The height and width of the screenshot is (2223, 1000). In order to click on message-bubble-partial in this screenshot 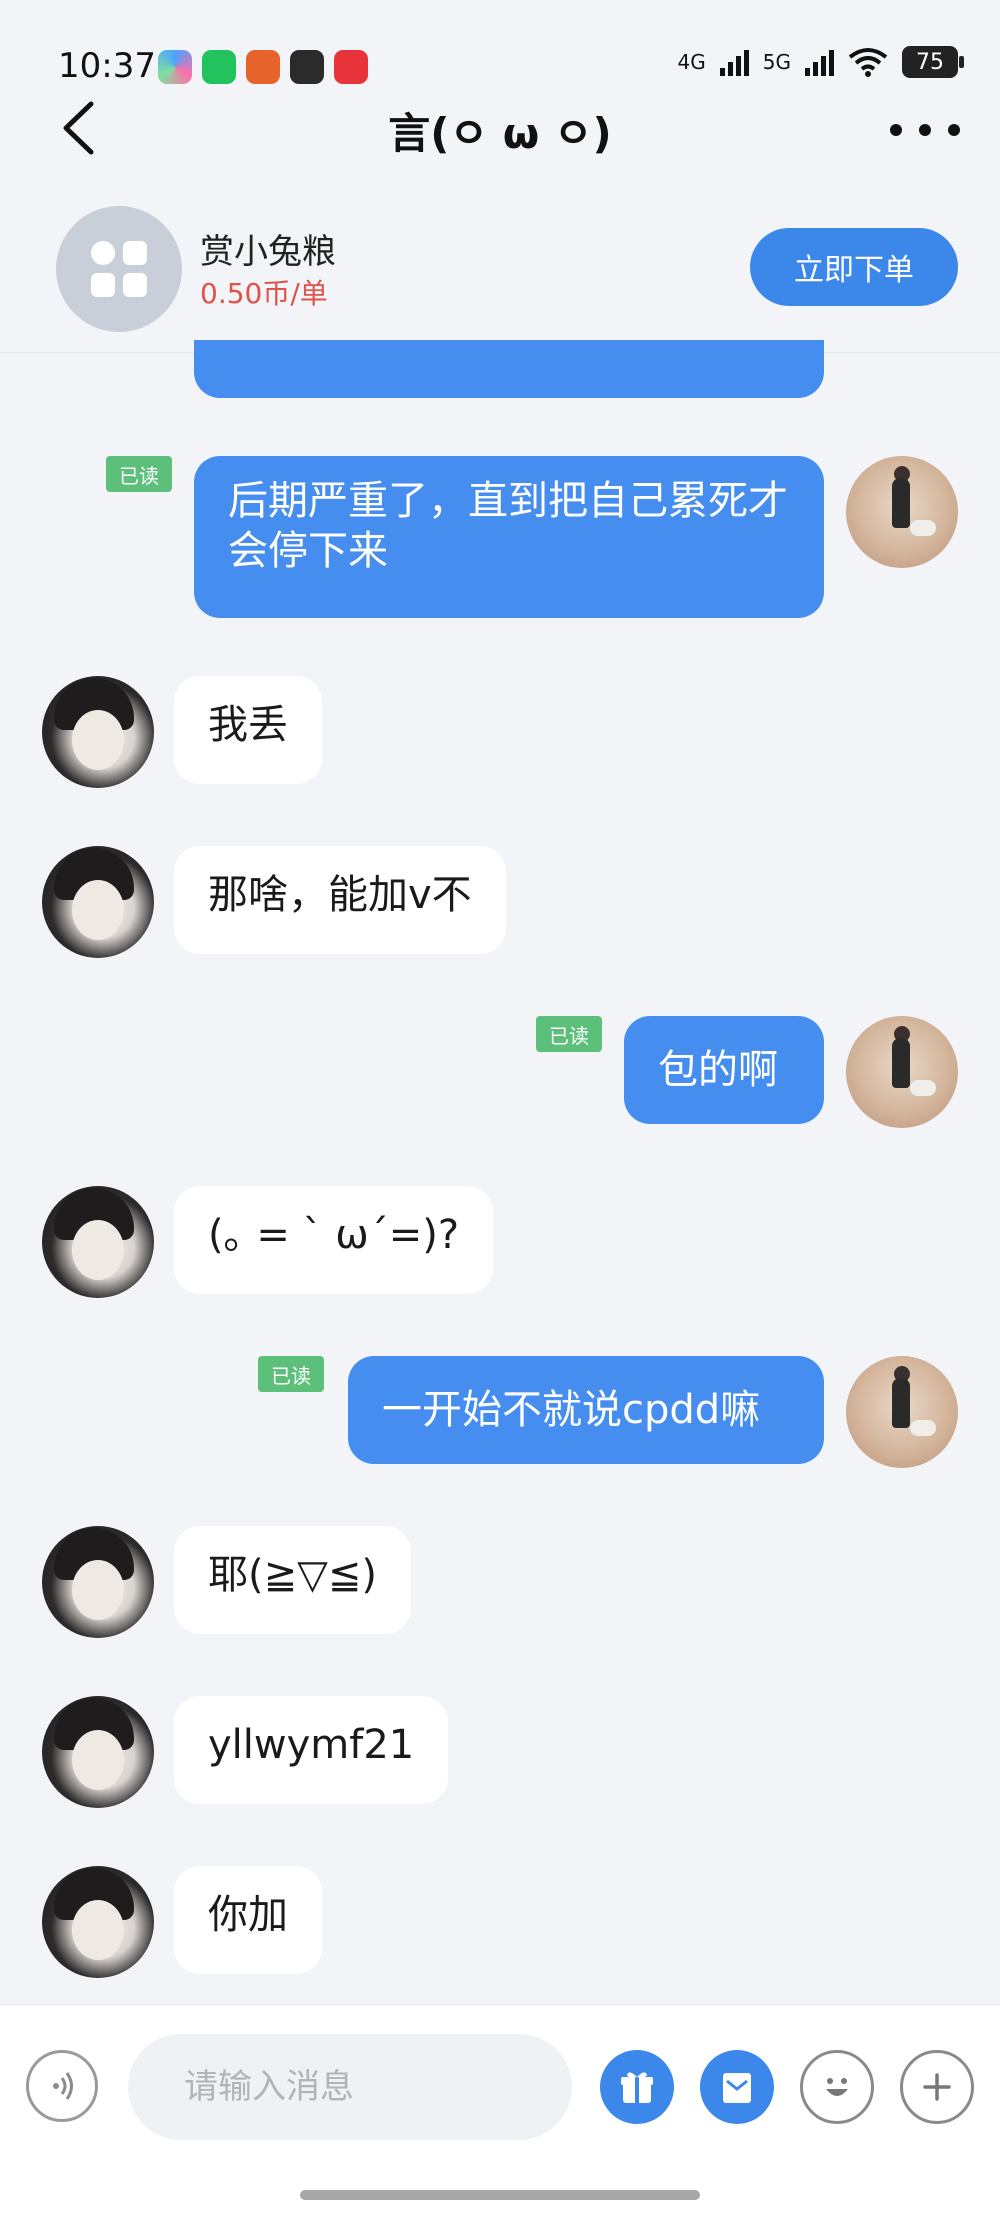, I will do `click(509, 369)`.